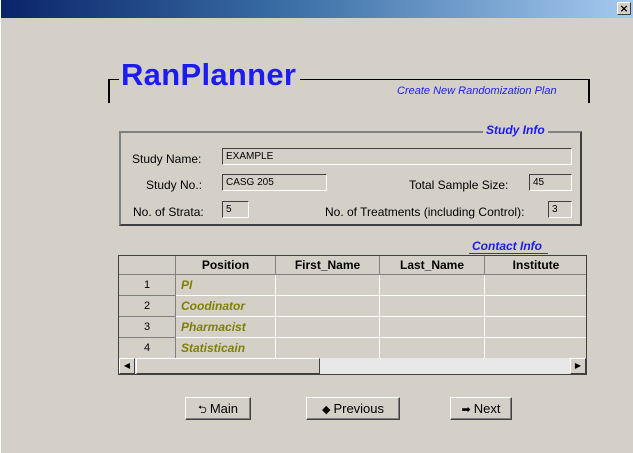 The width and height of the screenshot is (633, 453). Describe the element at coordinates (147, 327) in the screenshot. I see `row-number: 3` at that location.